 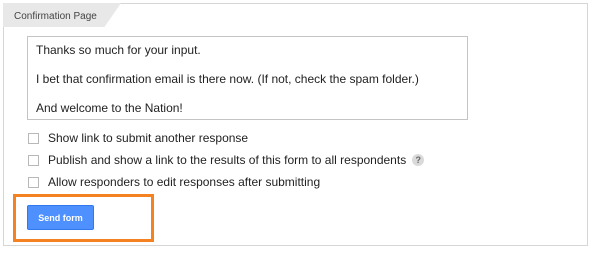 I want to click on send-form-button: Send form, so click(x=60, y=217).